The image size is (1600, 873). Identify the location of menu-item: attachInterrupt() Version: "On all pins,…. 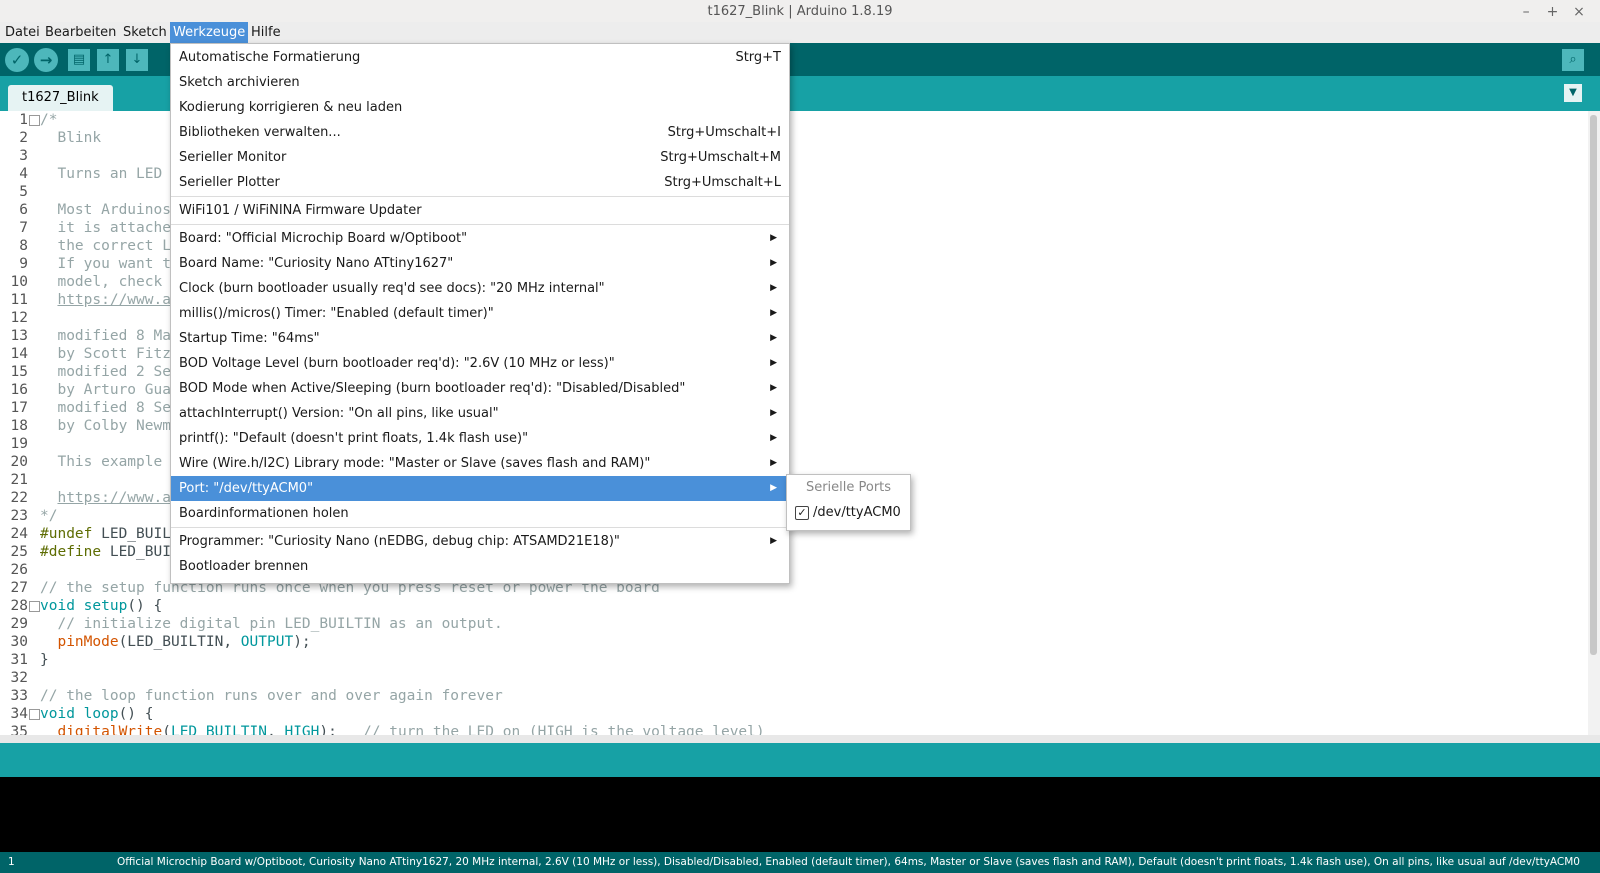
(480, 413).